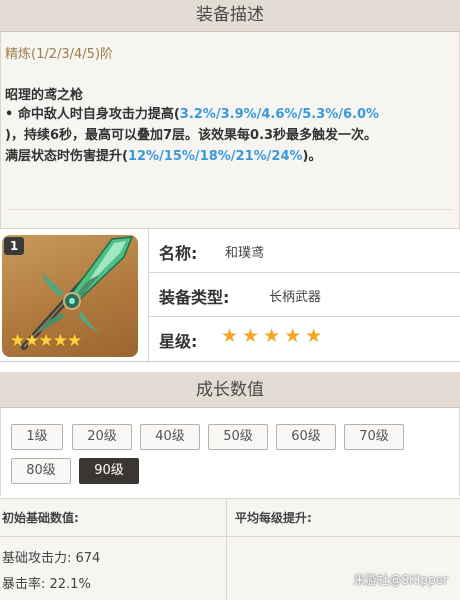 The height and width of the screenshot is (600, 460). What do you see at coordinates (178, 253) in the screenshot?
I see `name-label: 名称:` at bounding box center [178, 253].